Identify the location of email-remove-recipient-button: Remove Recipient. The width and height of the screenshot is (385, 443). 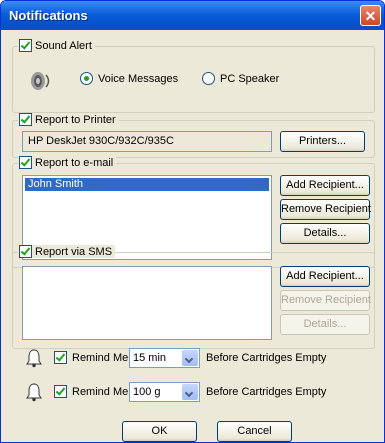
(325, 209).